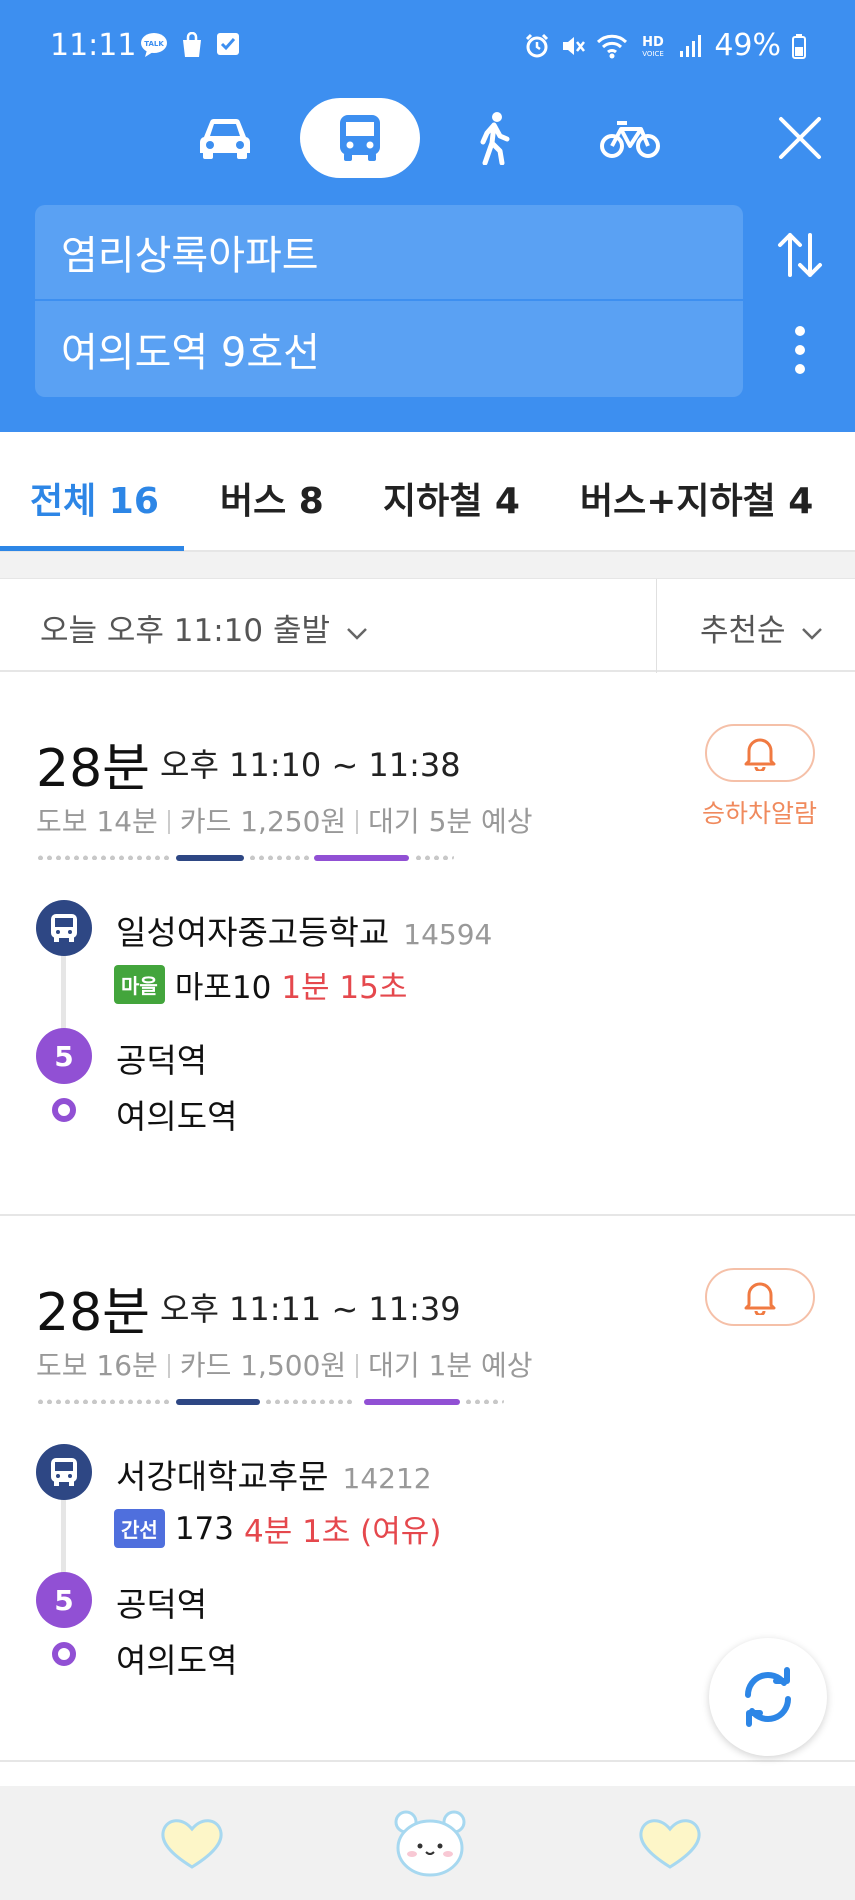 Image resolution: width=855 pixels, height=1900 pixels. Describe the element at coordinates (448, 934) in the screenshot. I see `stop-id: 14594` at that location.